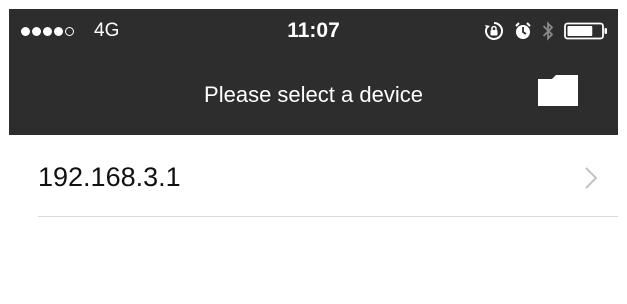 The width and height of the screenshot is (627, 304). I want to click on folder-button, so click(558, 90).